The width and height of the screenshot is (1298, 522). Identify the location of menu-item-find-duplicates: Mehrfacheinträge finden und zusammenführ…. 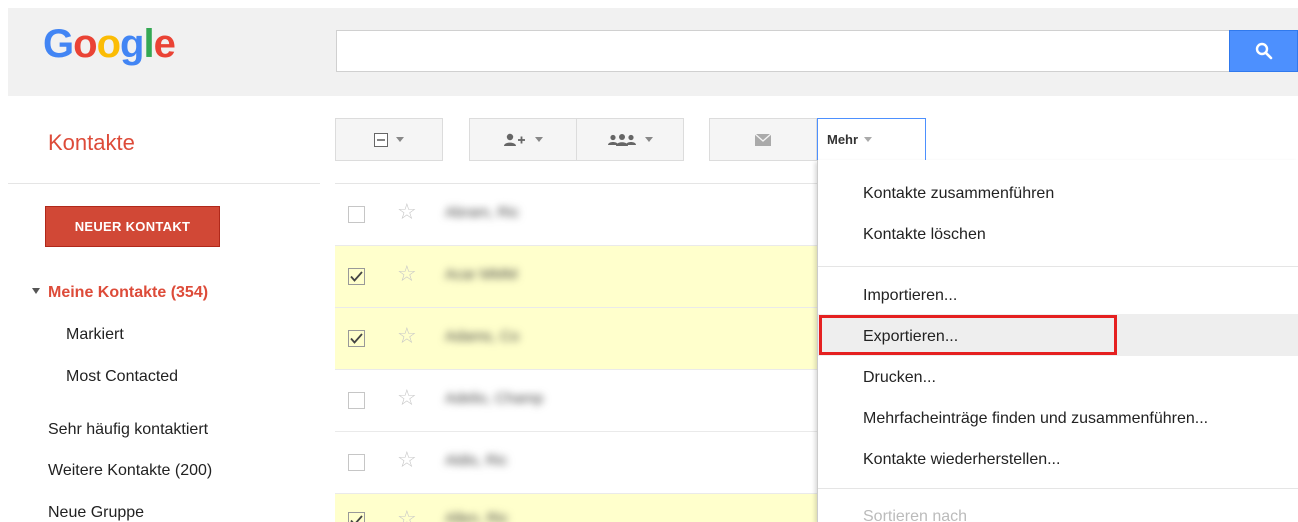
(1035, 419).